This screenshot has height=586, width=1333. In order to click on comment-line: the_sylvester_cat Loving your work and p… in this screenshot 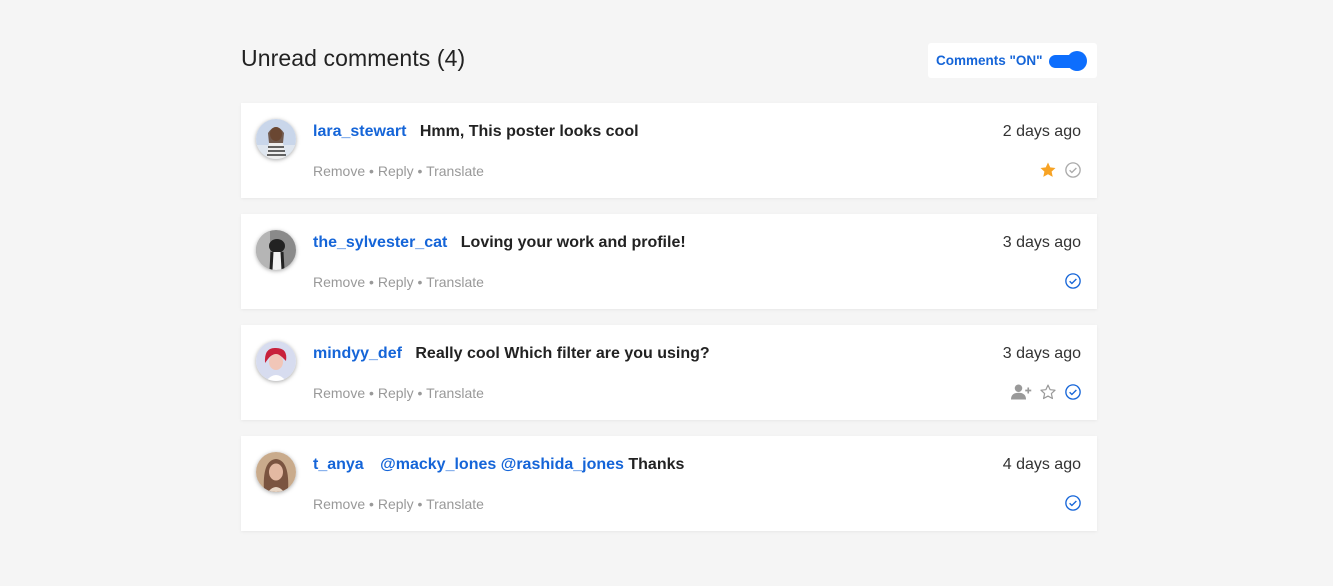, I will do `click(499, 243)`.